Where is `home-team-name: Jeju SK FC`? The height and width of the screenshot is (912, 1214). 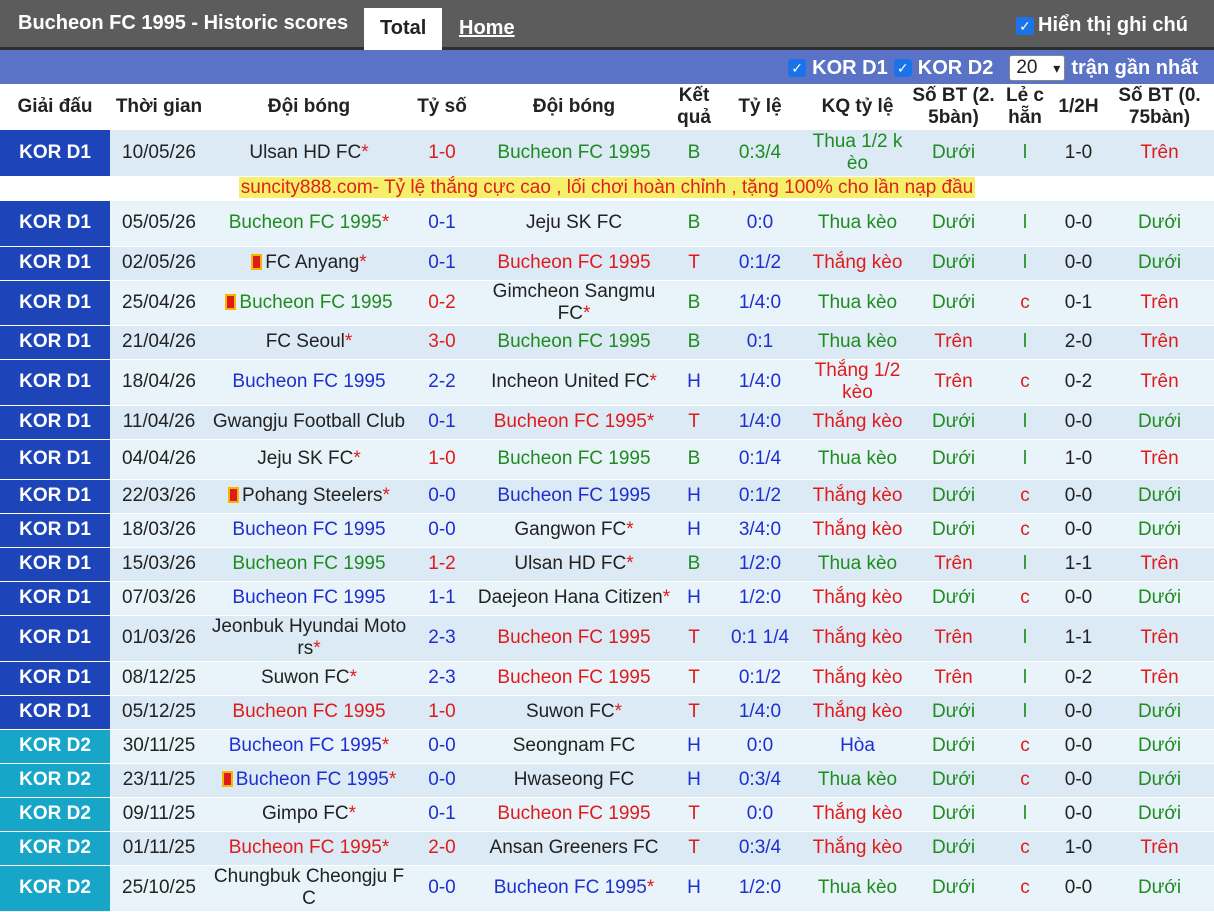
home-team-name: Jeju SK FC is located at coordinates (305, 458).